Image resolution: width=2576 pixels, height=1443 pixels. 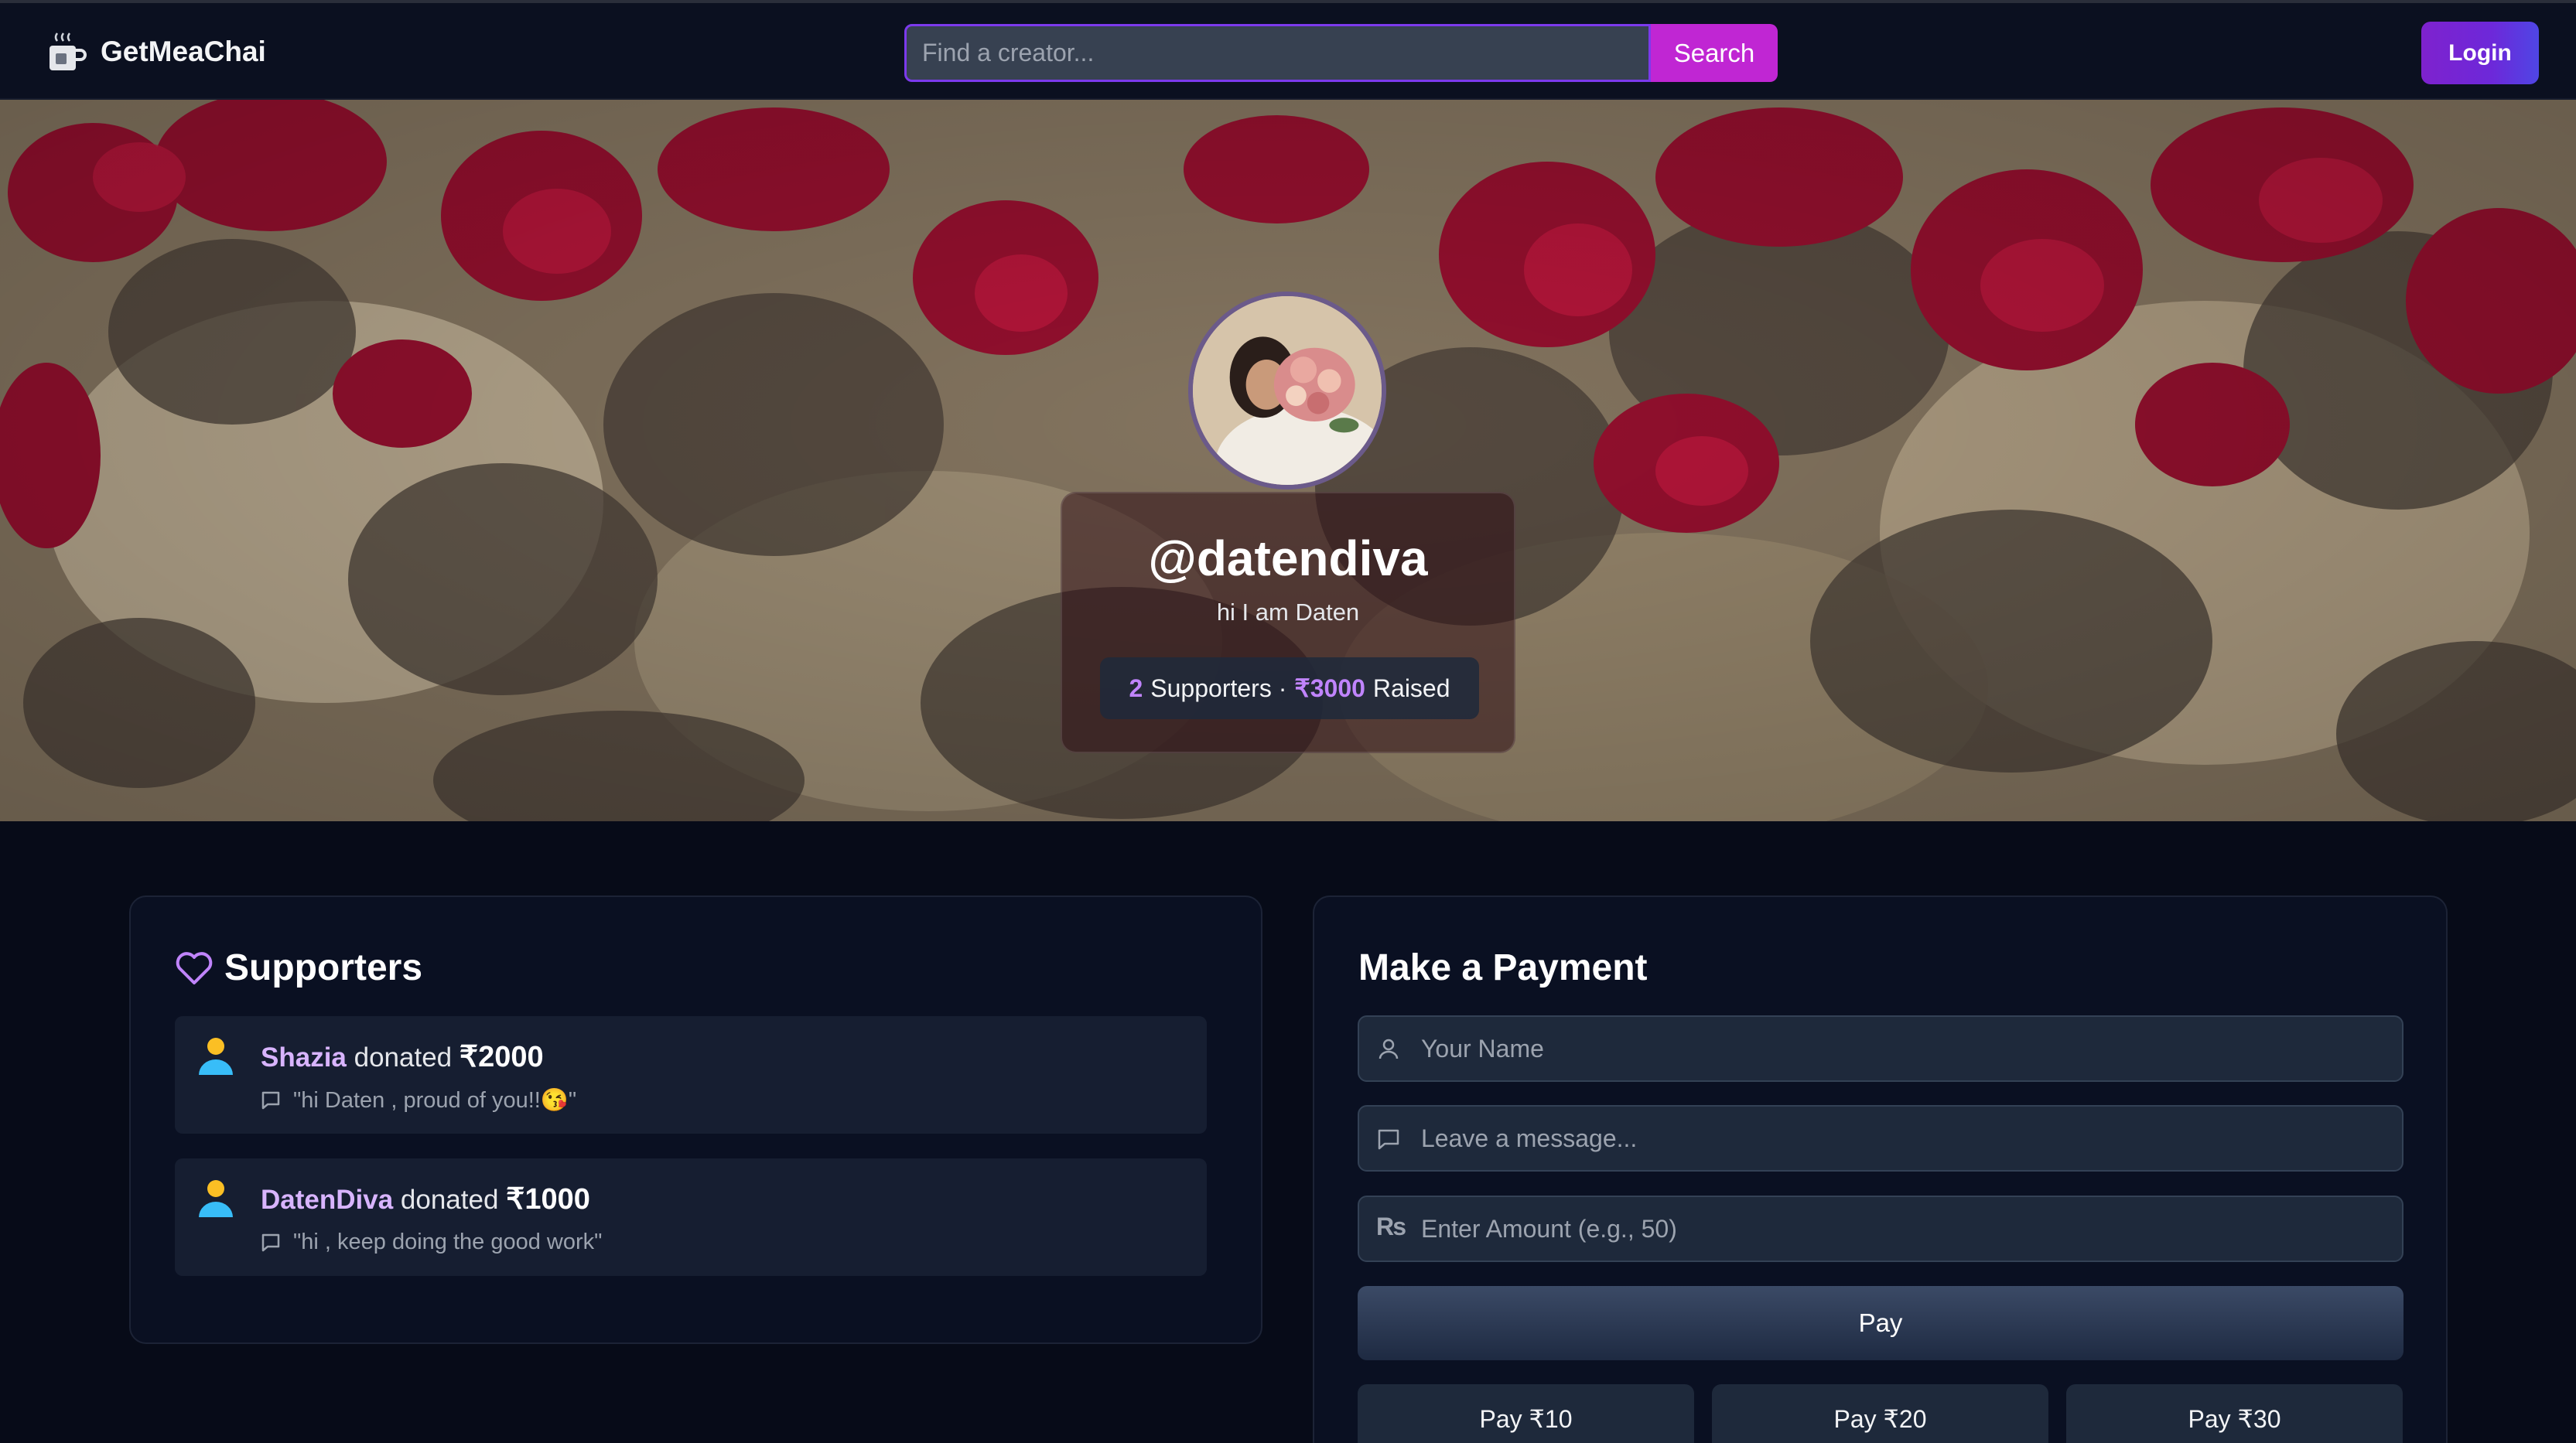 What do you see at coordinates (1329, 688) in the screenshot?
I see `raised-amount: ₹3000` at bounding box center [1329, 688].